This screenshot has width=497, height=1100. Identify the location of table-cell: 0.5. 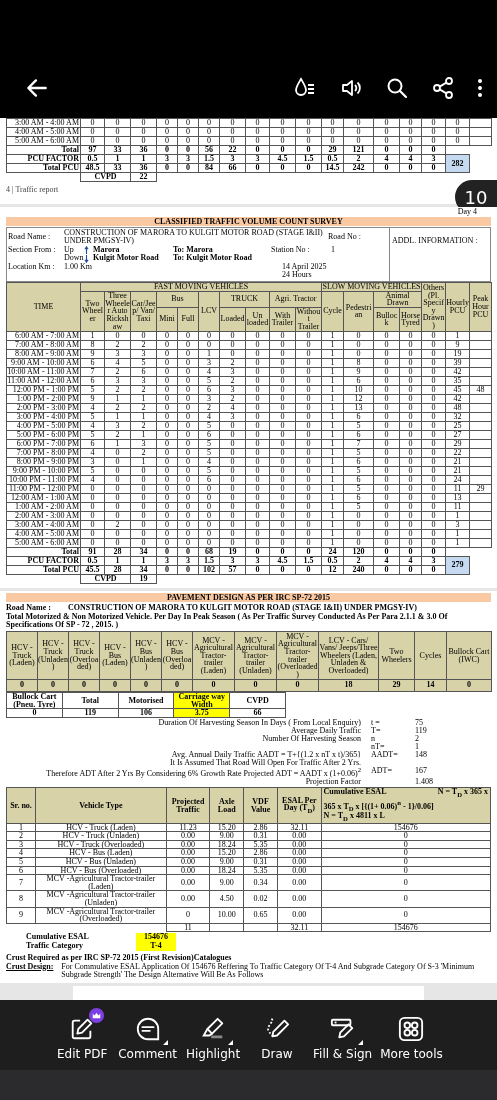
(332, 561).